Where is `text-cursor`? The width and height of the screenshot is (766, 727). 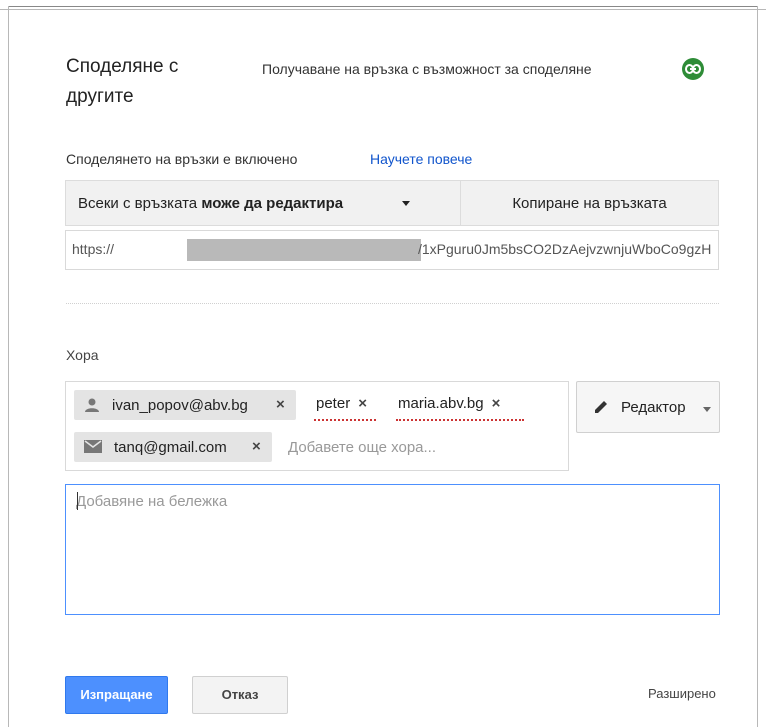 text-cursor is located at coordinates (77, 501).